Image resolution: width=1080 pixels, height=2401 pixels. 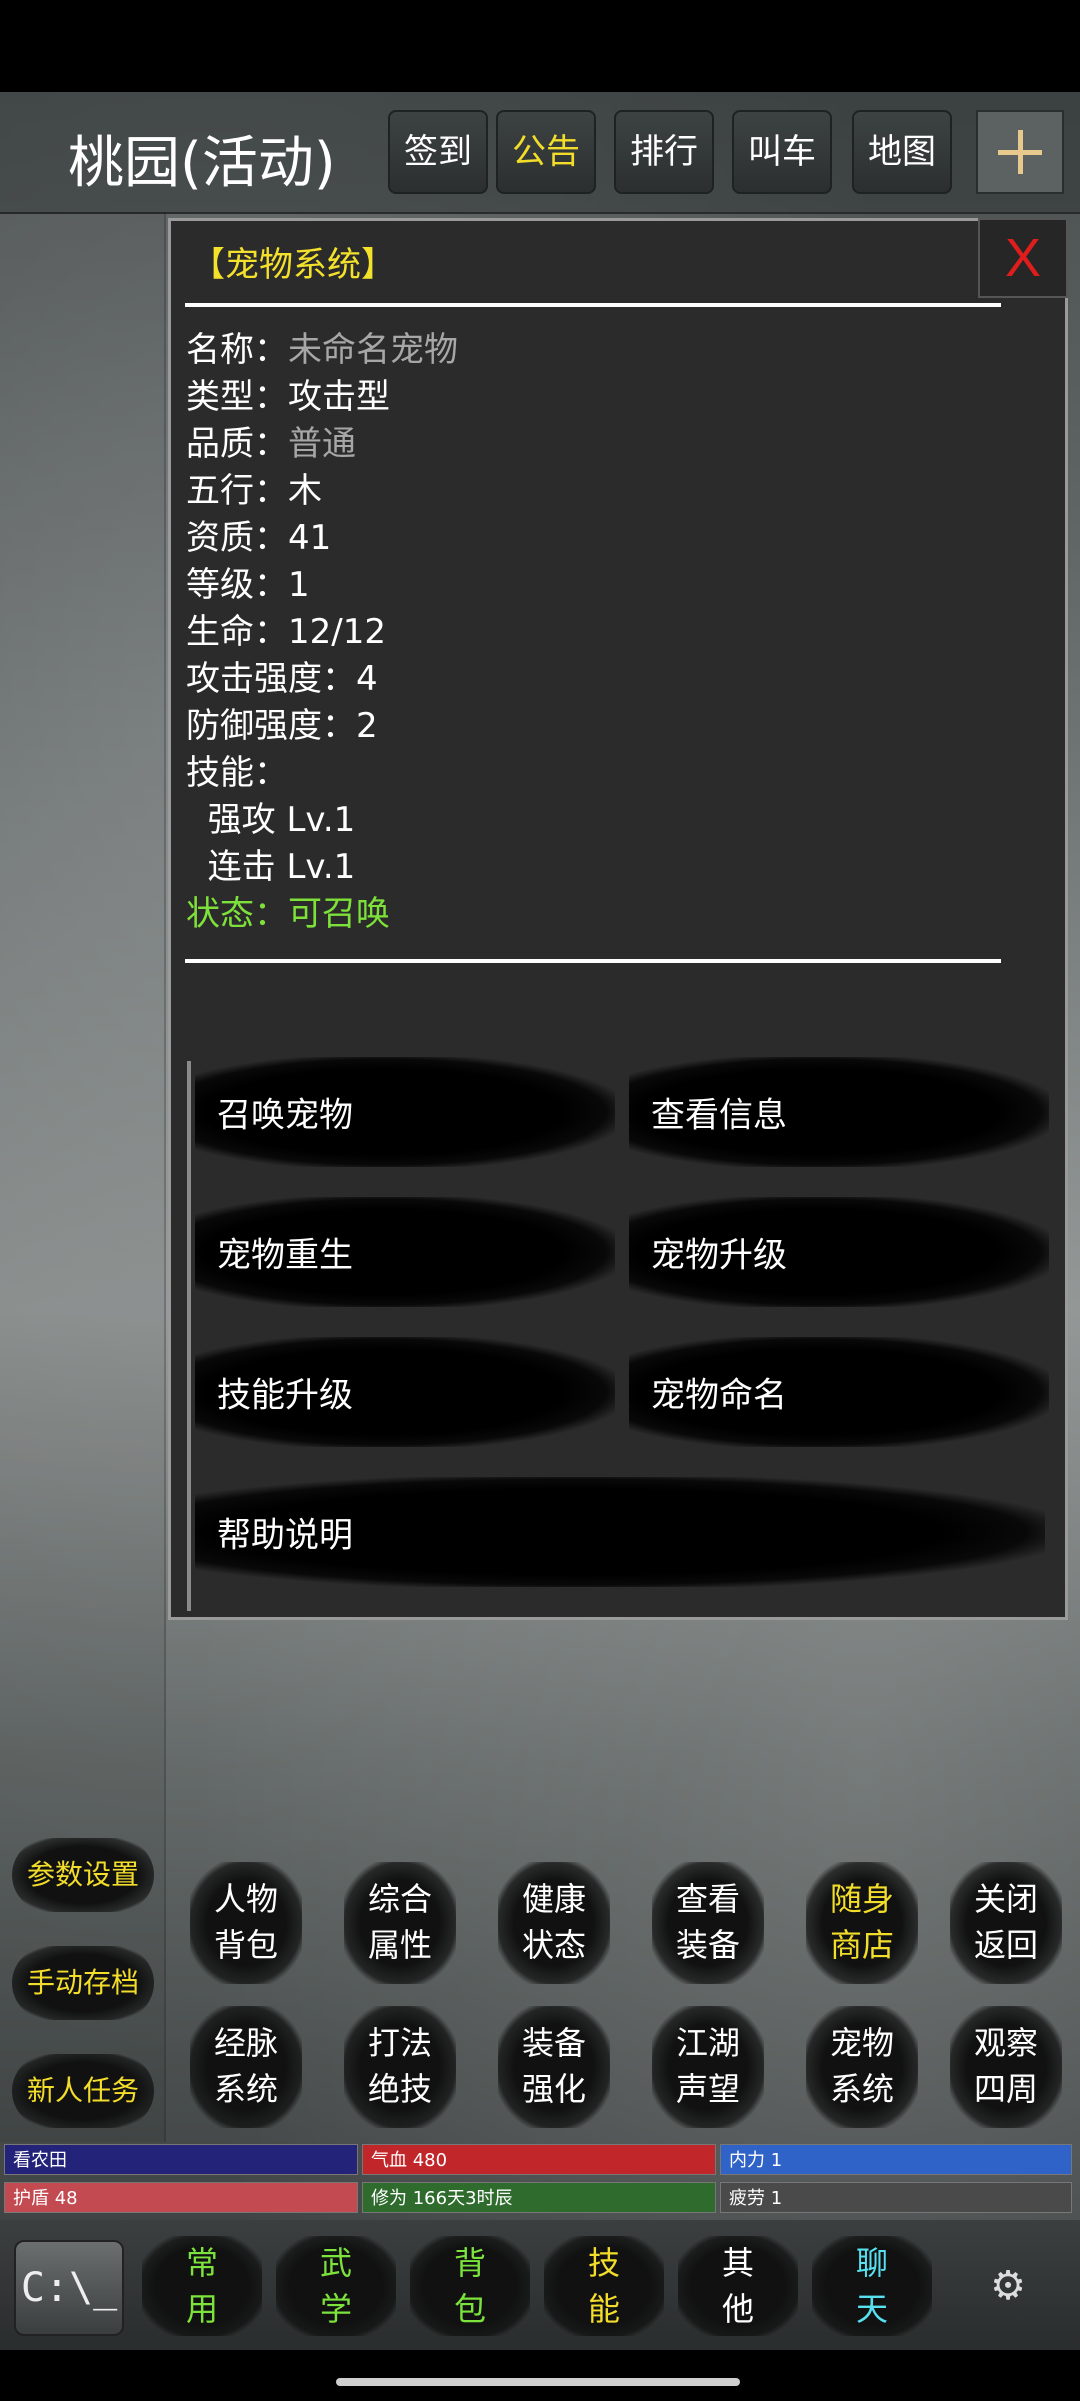 What do you see at coordinates (862, 1923) in the screenshot?
I see `portable-shop-button: 随身 商店` at bounding box center [862, 1923].